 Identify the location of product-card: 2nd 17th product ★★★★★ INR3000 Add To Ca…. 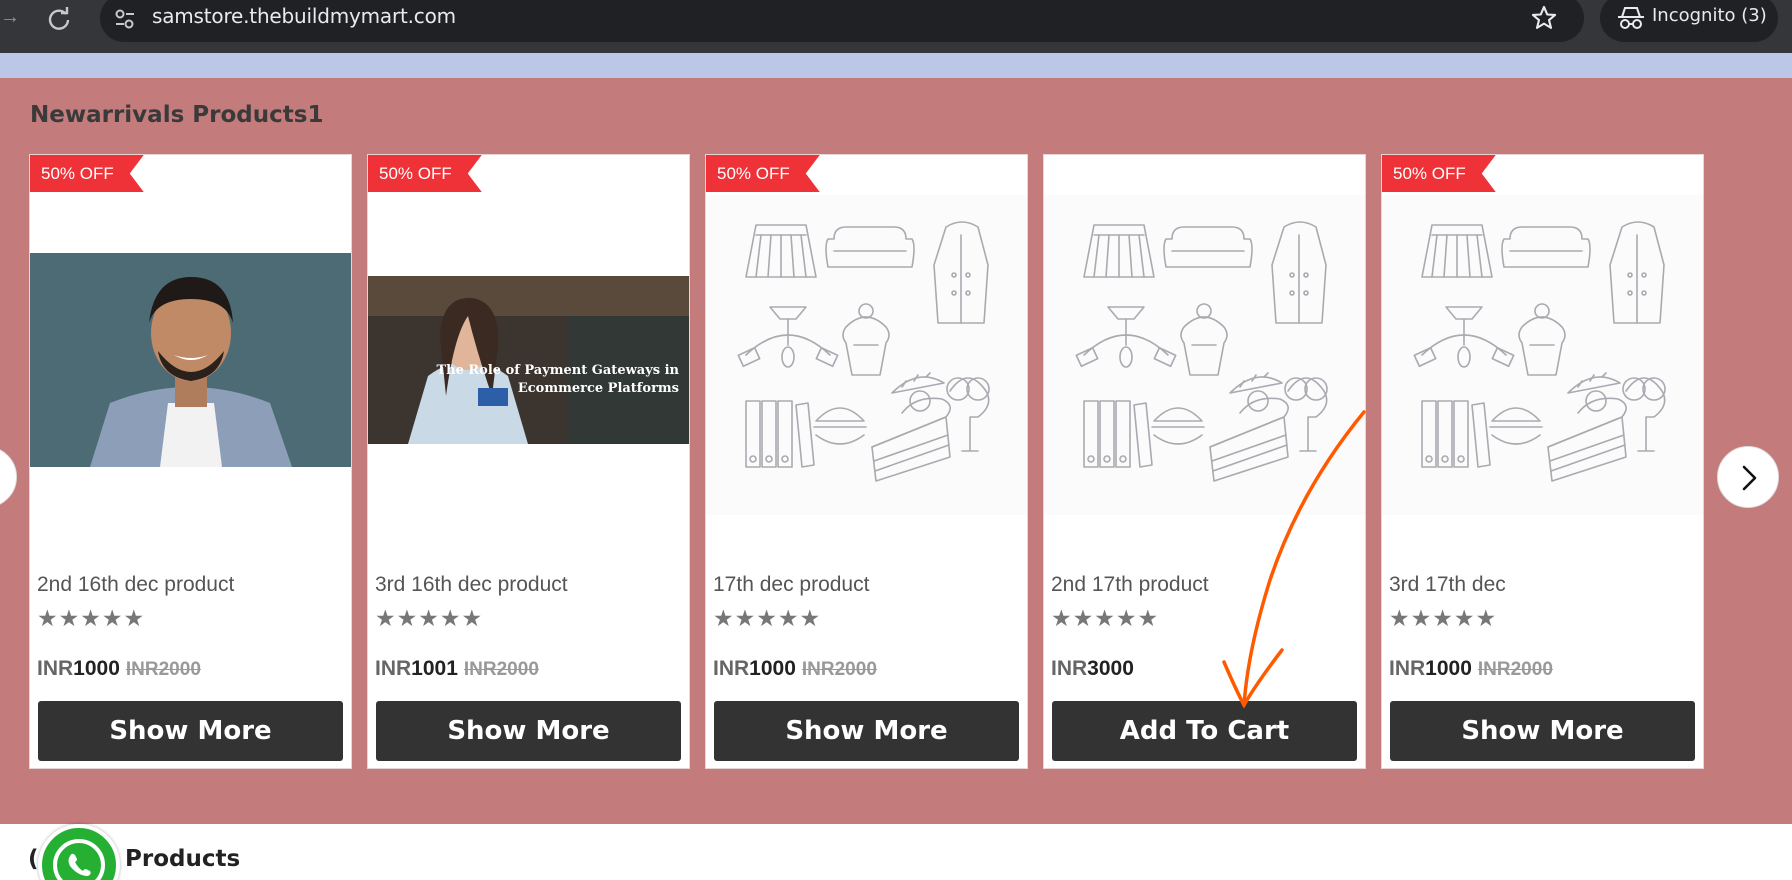
(1204, 461).